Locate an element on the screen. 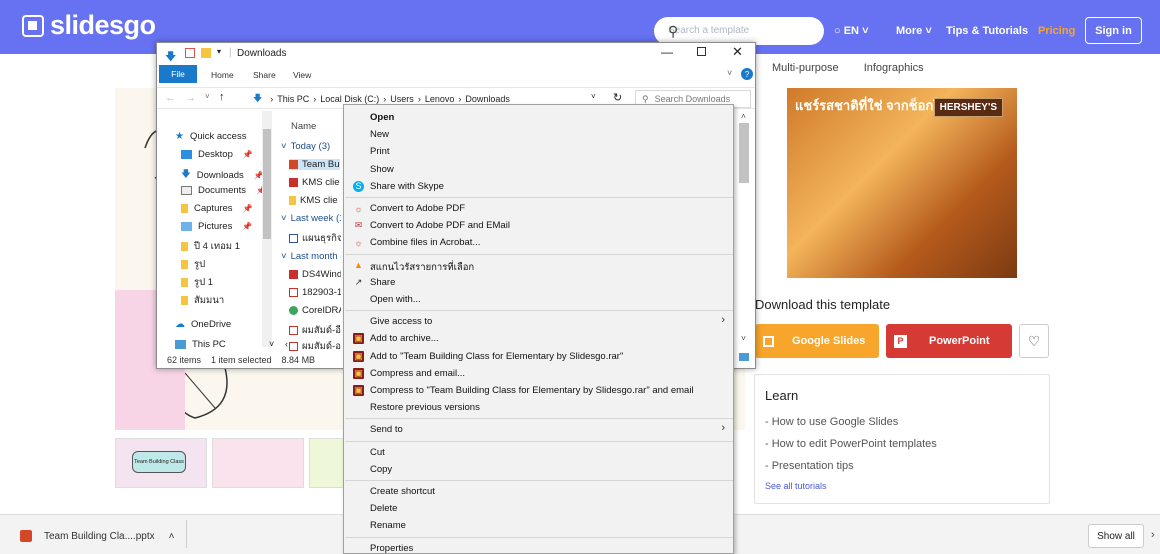 The image size is (1160, 554). ribbon-tab-share: Share is located at coordinates (264, 75).